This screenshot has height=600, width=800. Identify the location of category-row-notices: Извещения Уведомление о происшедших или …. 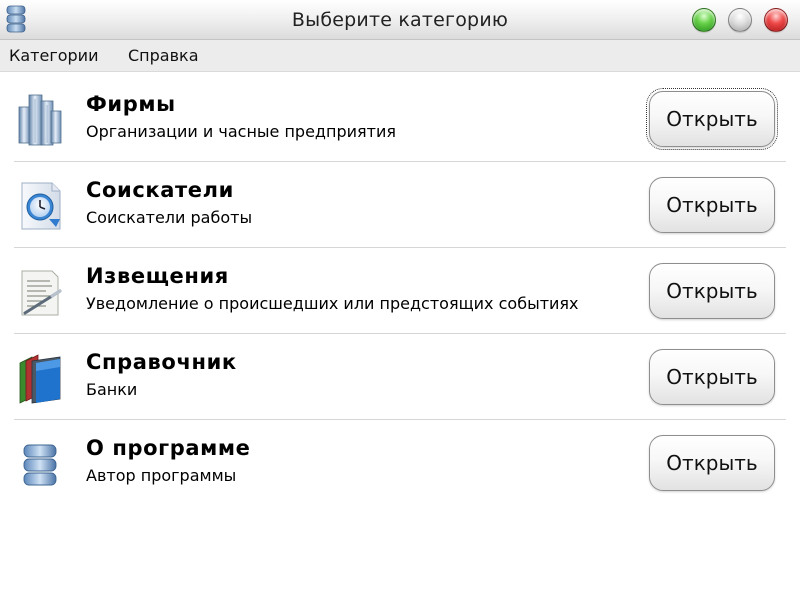
(400, 291).